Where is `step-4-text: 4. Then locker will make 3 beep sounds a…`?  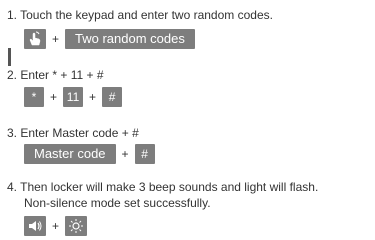 step-4-text: 4. Then locker will make 3 beep sounds a… is located at coordinates (163, 187).